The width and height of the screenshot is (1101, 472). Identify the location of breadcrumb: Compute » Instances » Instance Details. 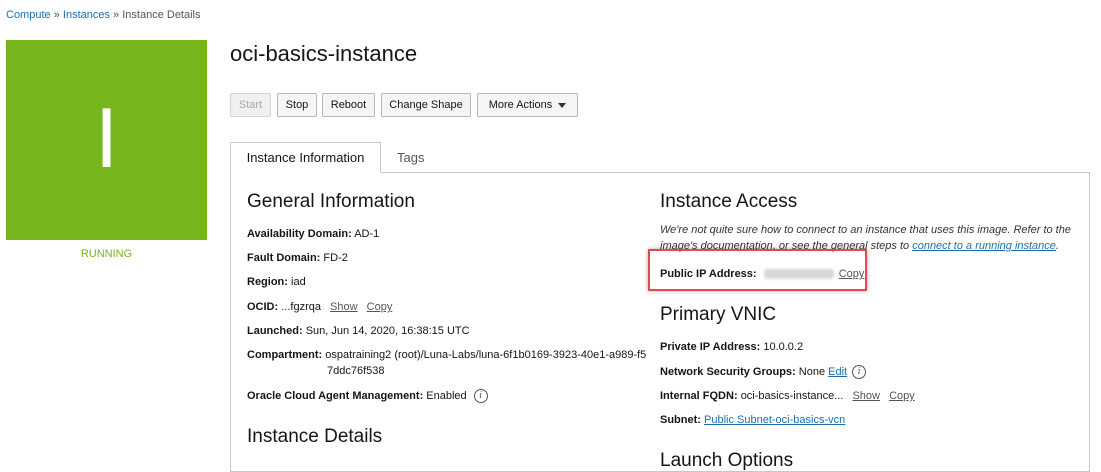
(103, 15).